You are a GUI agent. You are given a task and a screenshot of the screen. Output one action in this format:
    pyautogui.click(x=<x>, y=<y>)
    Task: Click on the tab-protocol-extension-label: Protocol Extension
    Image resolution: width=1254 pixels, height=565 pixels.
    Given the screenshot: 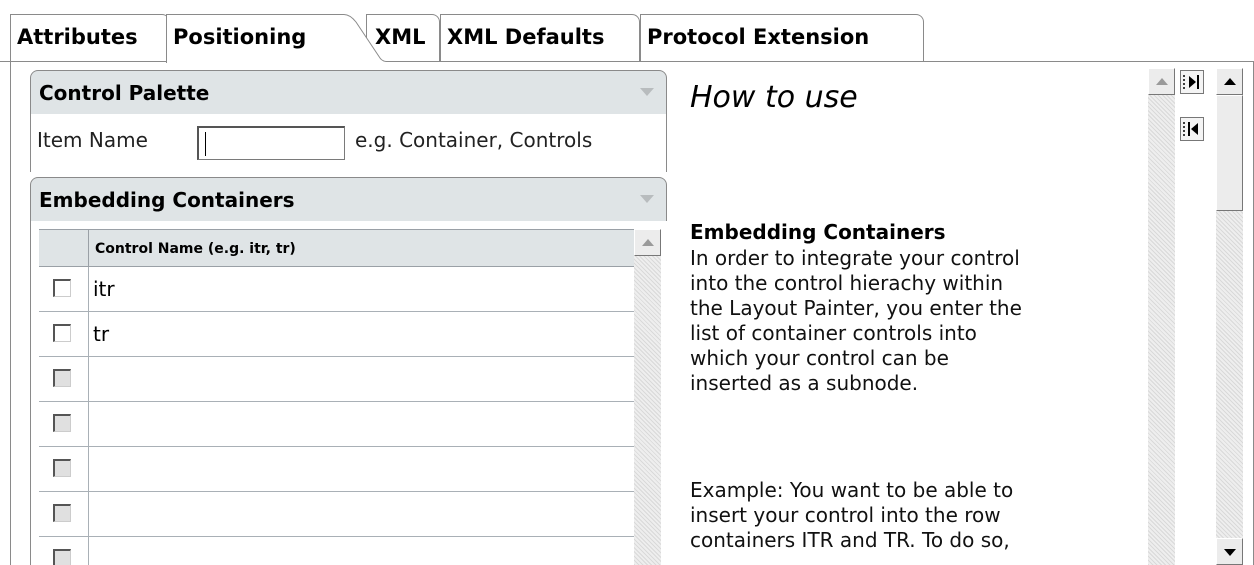 What is the action you would take?
    pyautogui.click(x=758, y=37)
    